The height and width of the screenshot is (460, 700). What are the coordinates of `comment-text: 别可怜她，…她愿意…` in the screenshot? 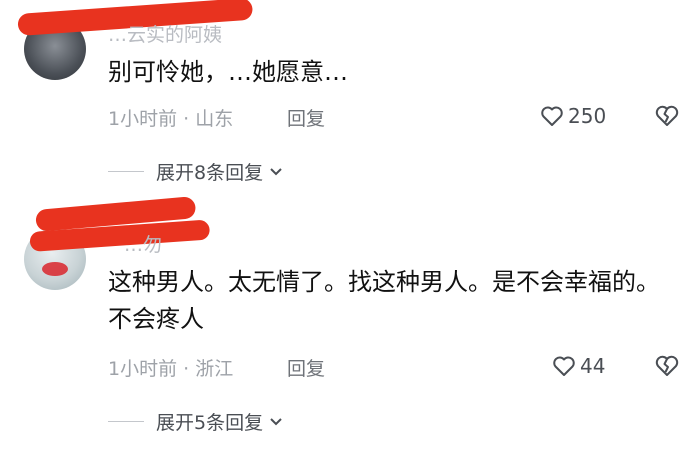 It's located at (228, 72).